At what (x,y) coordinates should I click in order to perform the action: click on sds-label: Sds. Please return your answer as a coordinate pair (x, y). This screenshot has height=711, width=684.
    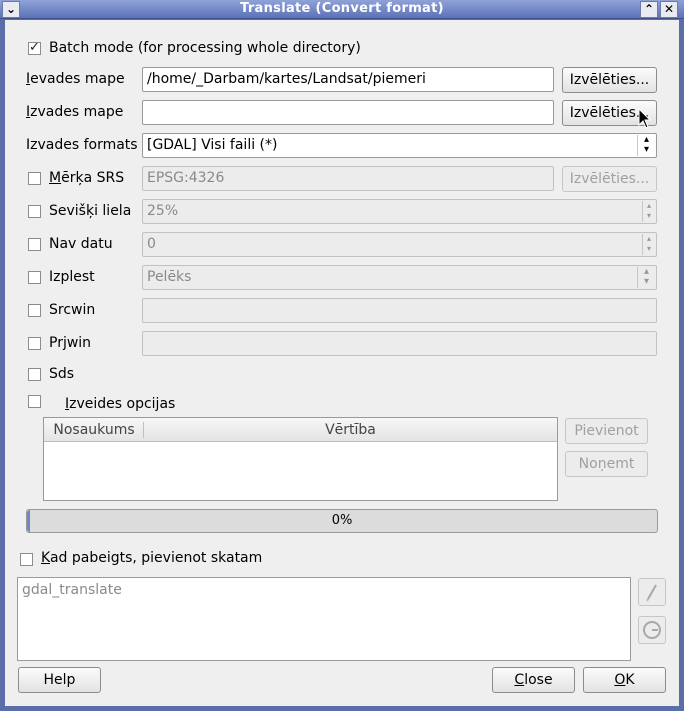
    Looking at the image, I should click on (62, 374).